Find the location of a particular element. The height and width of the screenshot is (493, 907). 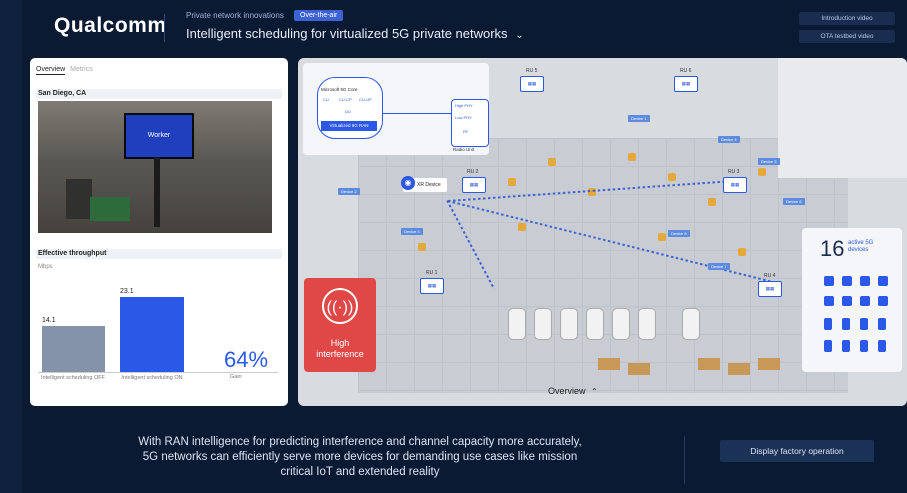

interference-label: High interference is located at coordinates (340, 348).